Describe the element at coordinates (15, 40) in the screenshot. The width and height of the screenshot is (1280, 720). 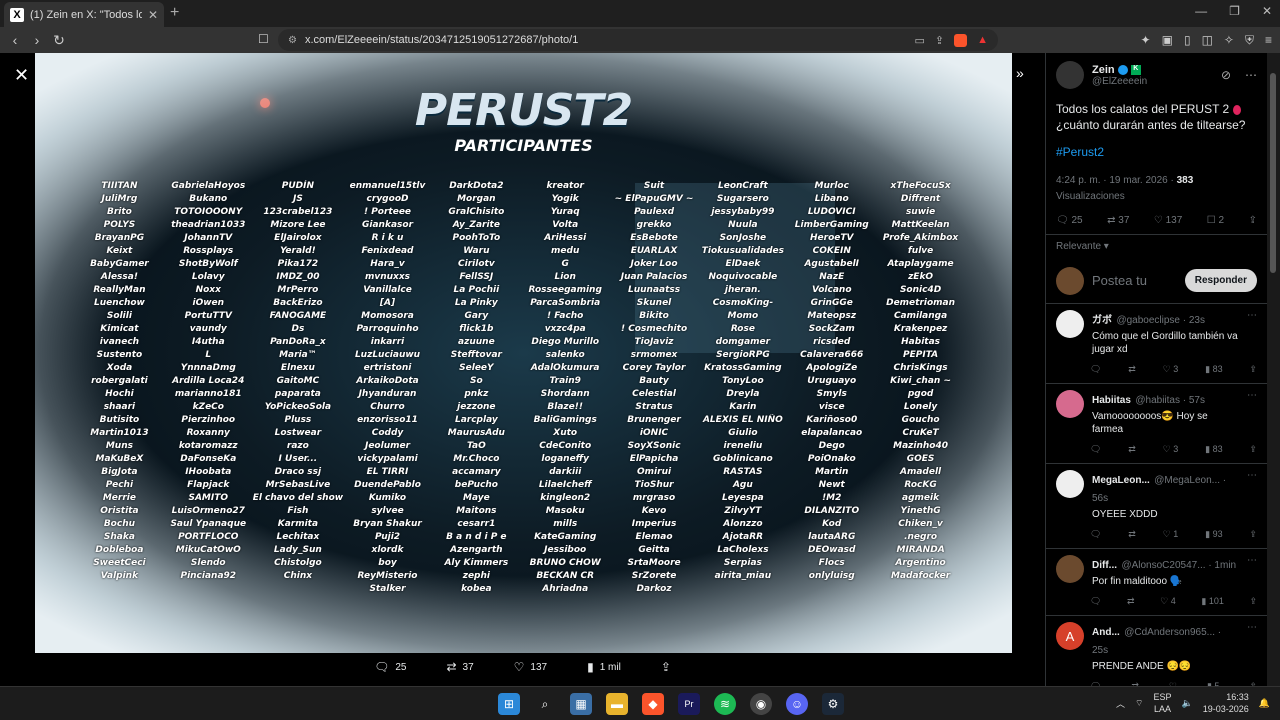
I see `back-icon: ‹` at that location.